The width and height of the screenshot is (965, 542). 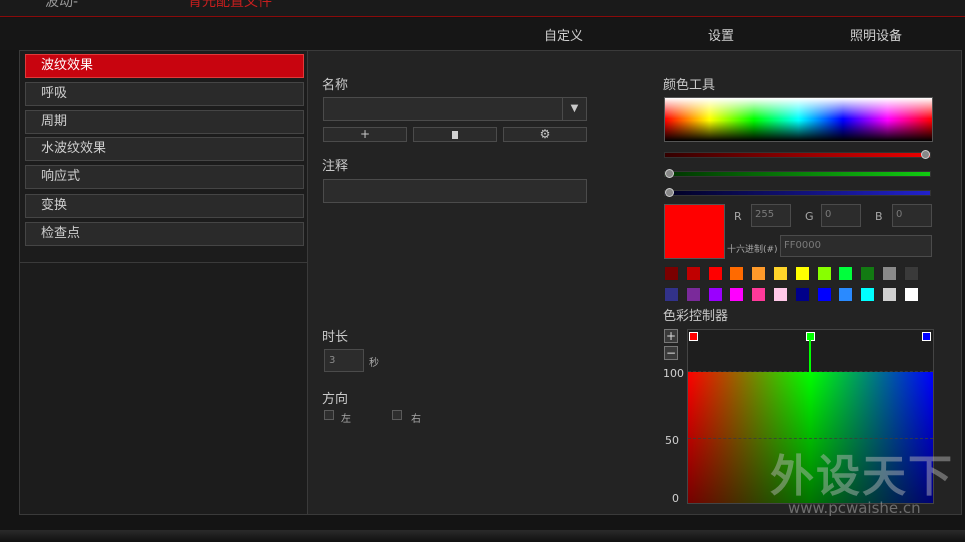 I want to click on chevron-down-icon: ▼, so click(x=574, y=108).